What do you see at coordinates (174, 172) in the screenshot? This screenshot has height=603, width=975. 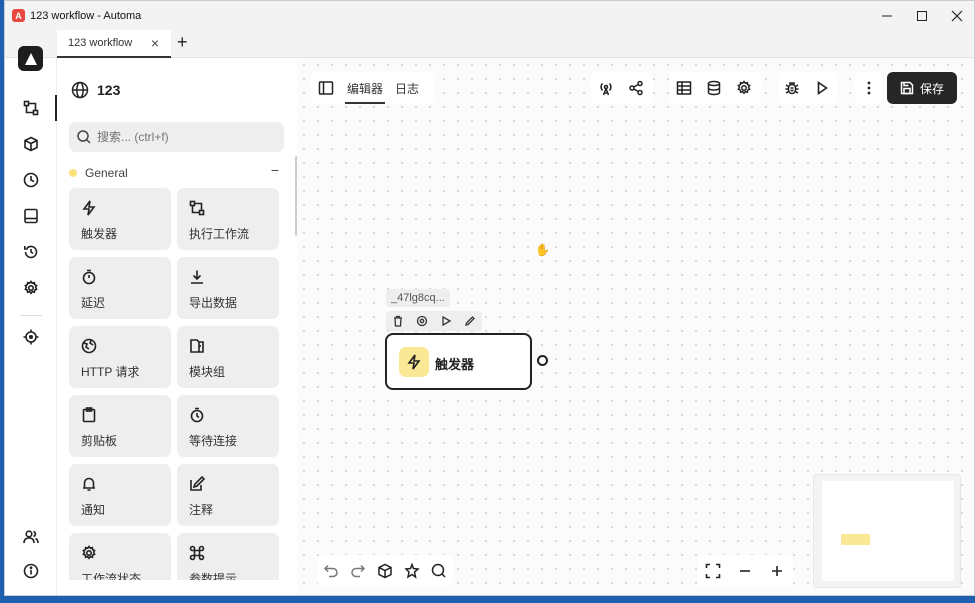 I see `category-general: General −` at bounding box center [174, 172].